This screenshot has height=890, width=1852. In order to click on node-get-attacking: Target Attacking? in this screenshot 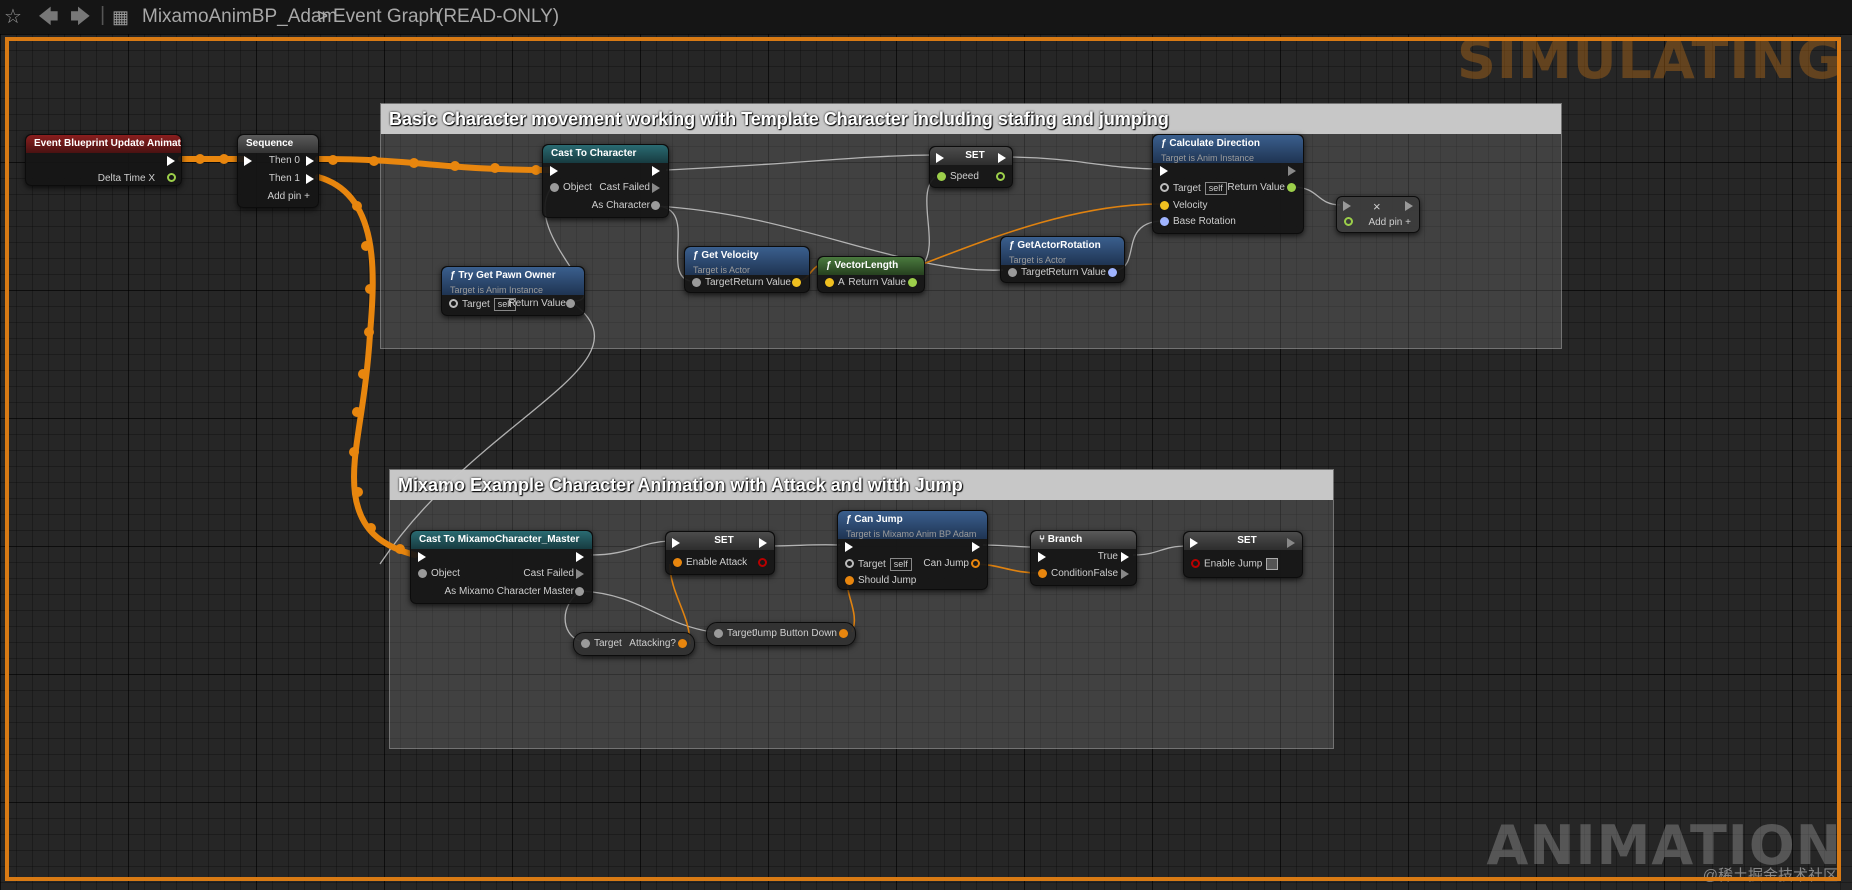, I will do `click(634, 644)`.